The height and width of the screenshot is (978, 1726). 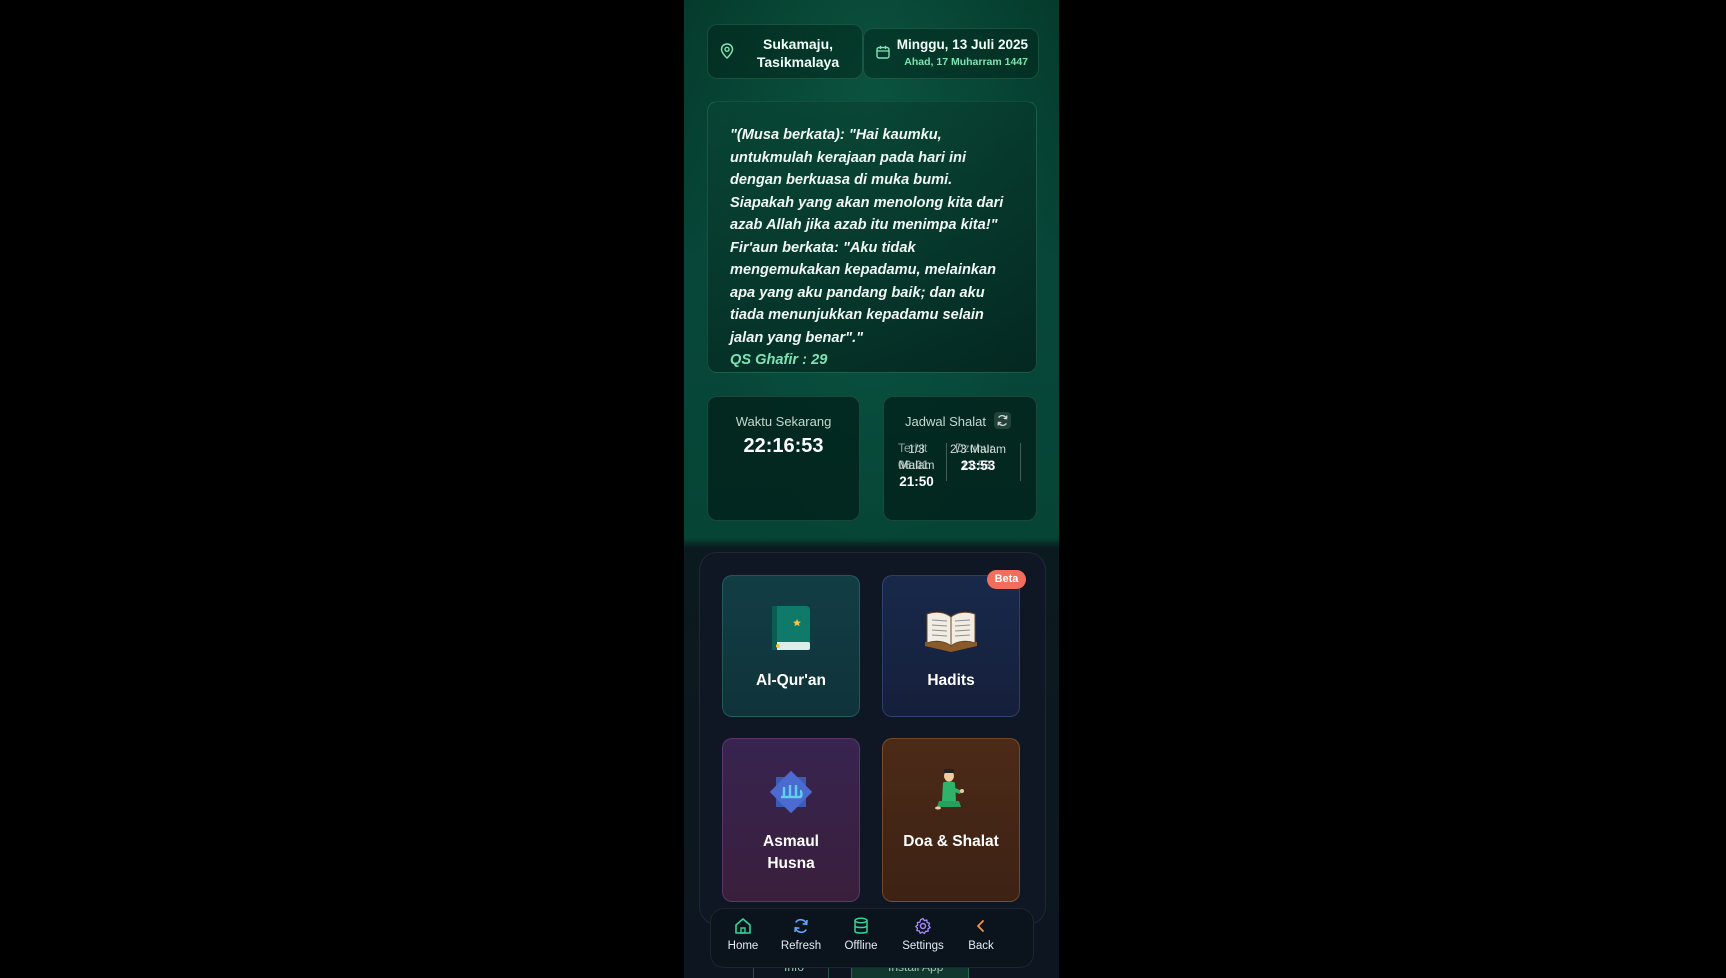 I want to click on nav-settings: Settings, so click(x=923, y=934).